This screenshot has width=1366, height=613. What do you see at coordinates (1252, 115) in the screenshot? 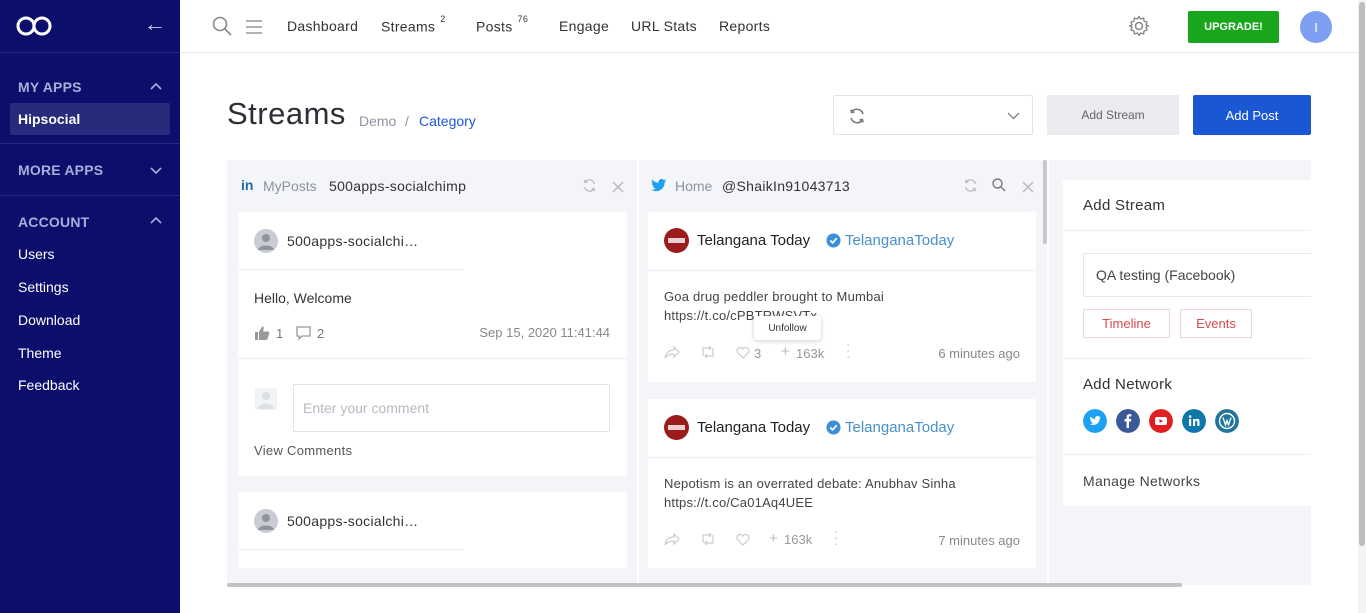
I see `add-post-button: Add Post` at bounding box center [1252, 115].